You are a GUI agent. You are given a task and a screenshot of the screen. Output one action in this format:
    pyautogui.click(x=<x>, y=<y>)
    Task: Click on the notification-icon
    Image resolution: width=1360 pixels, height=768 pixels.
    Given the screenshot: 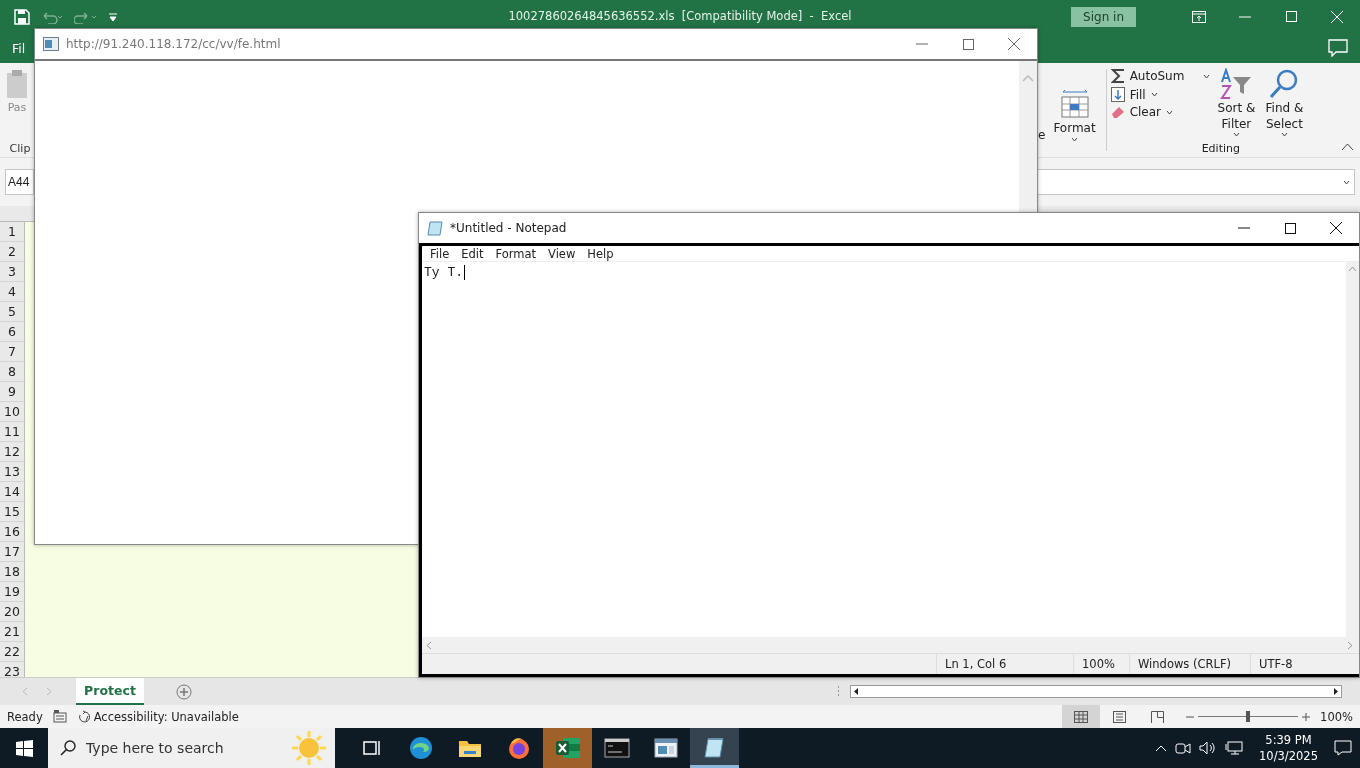 What is the action you would take?
    pyautogui.click(x=1343, y=748)
    